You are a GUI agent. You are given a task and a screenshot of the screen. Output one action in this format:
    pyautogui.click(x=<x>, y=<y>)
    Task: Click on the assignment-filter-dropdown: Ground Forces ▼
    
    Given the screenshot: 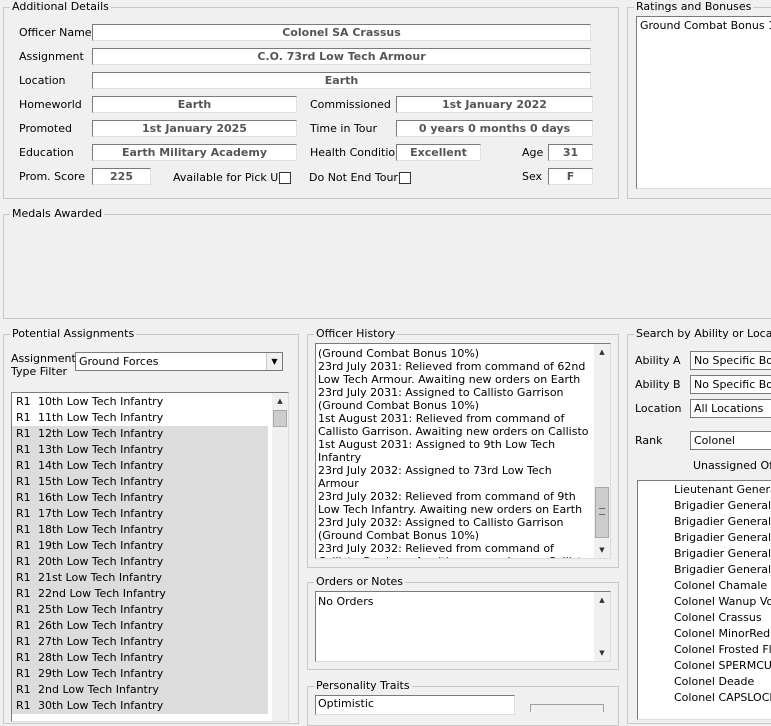 What is the action you would take?
    pyautogui.click(x=179, y=361)
    